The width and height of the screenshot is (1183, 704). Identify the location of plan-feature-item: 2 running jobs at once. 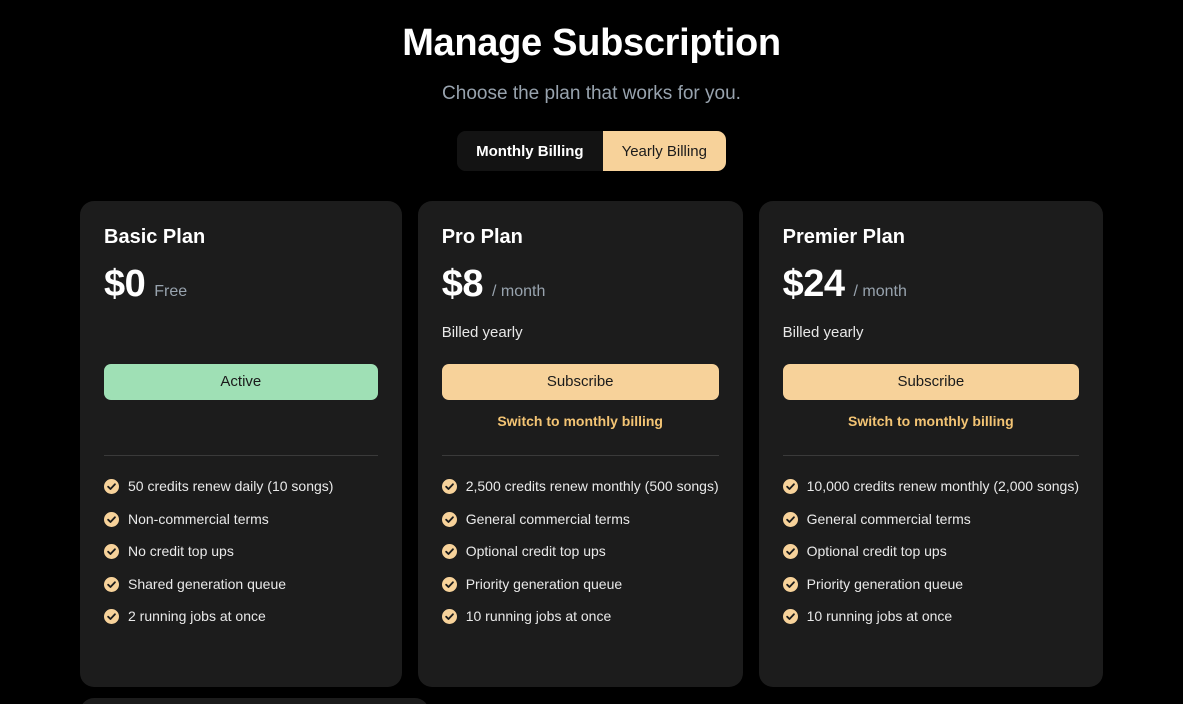
(241, 617).